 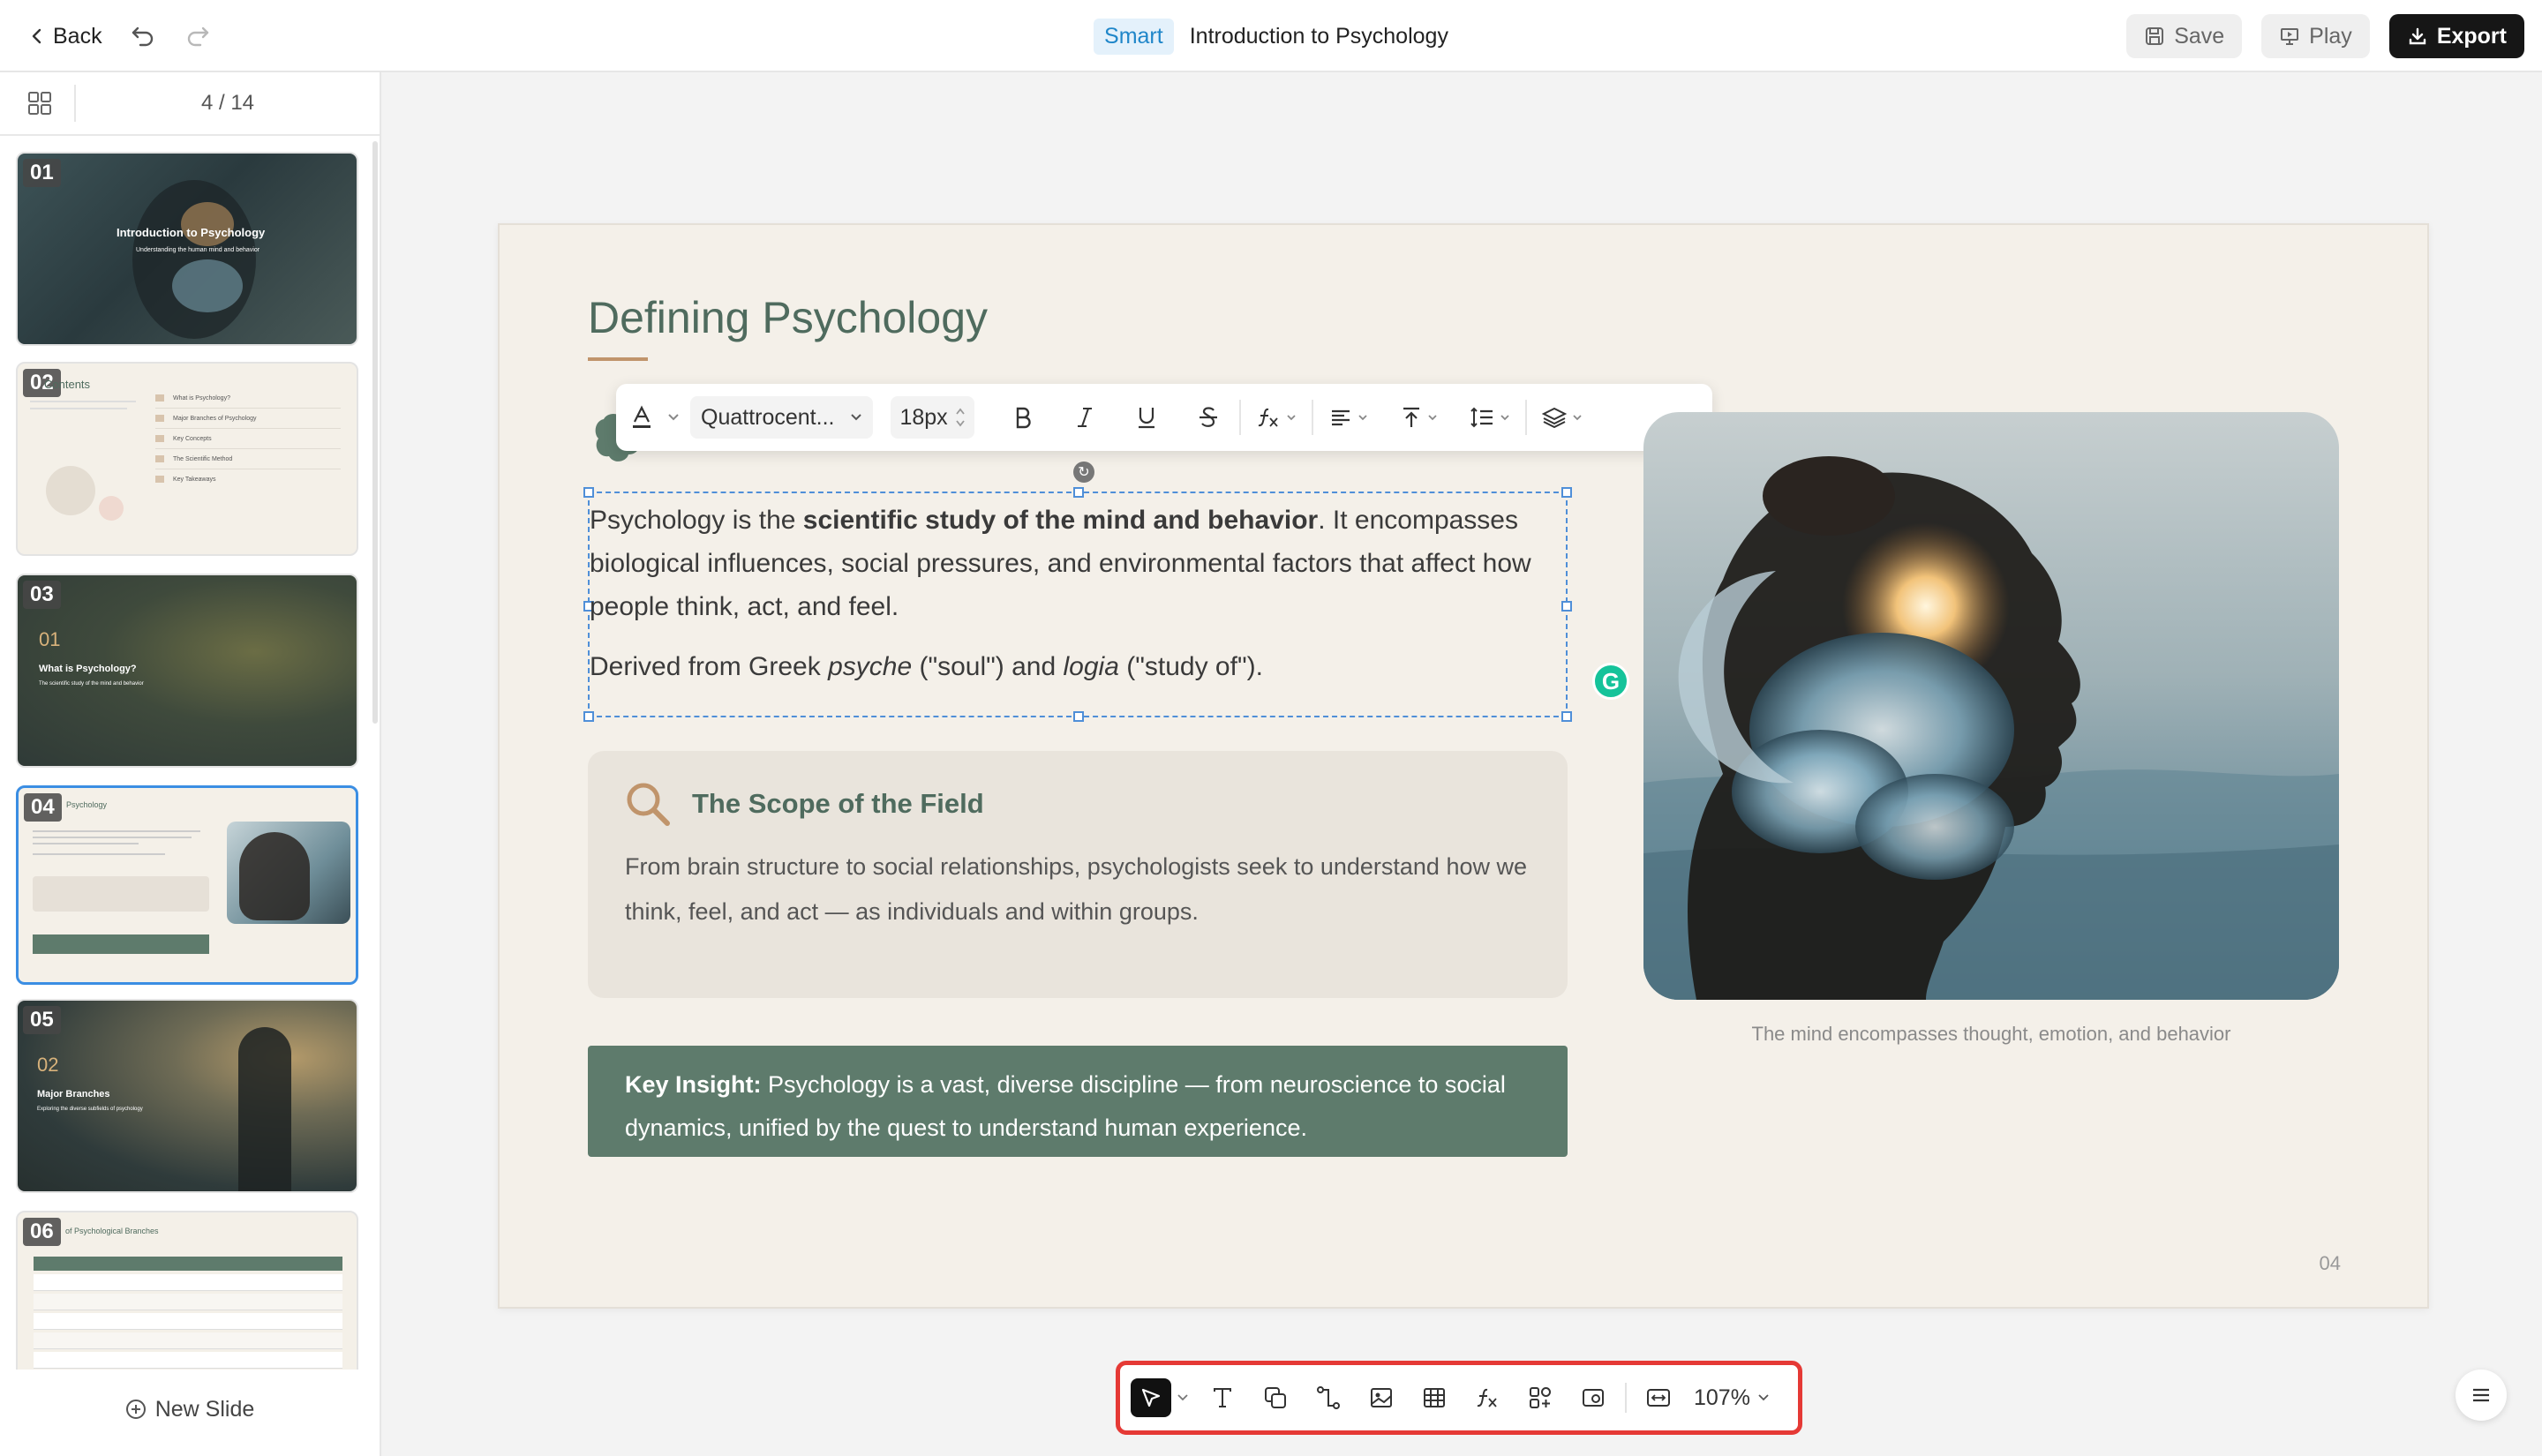 What do you see at coordinates (197, 36) in the screenshot?
I see `redo-button` at bounding box center [197, 36].